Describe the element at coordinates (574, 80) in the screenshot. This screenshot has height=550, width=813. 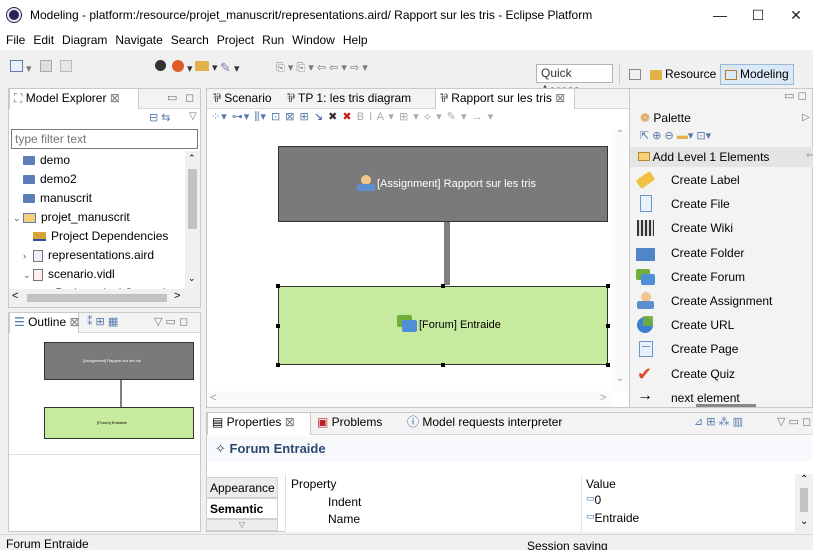
I see `quick-access-input: Quick Access` at that location.